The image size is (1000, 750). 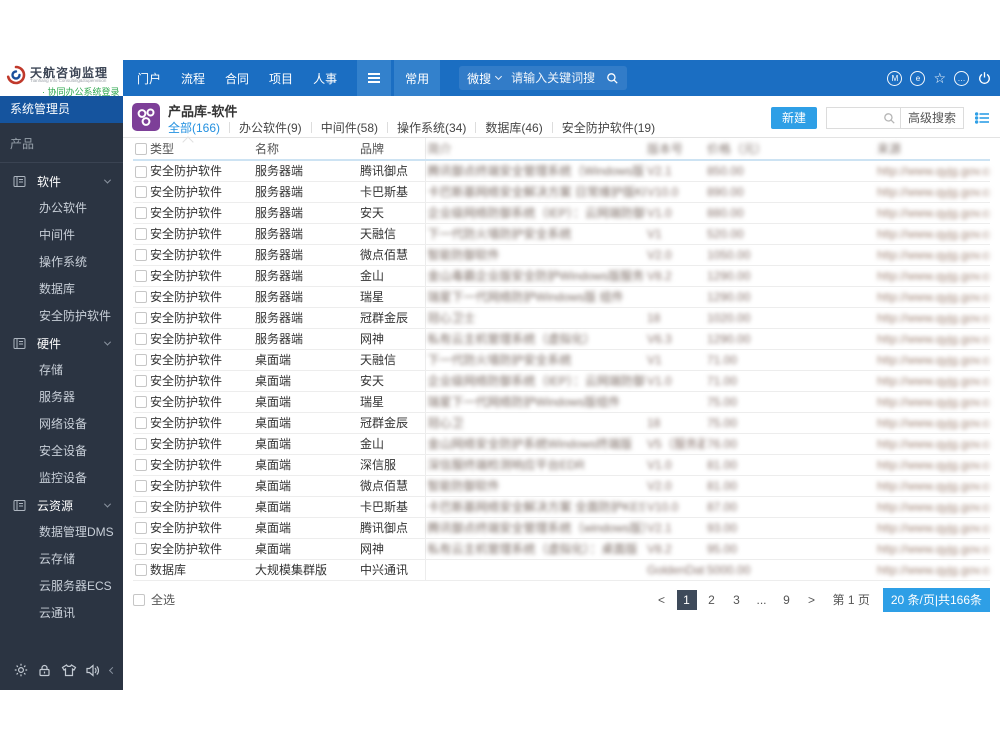 What do you see at coordinates (61, 316) in the screenshot?
I see `sidebar-item: 安全防护软件` at bounding box center [61, 316].